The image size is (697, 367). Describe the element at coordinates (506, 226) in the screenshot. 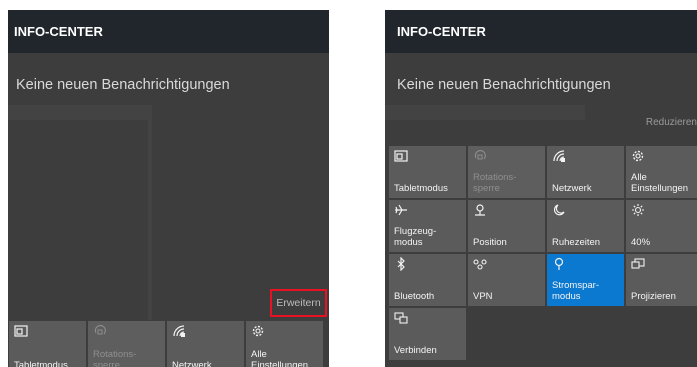

I see `quick-action-position: Position` at that location.